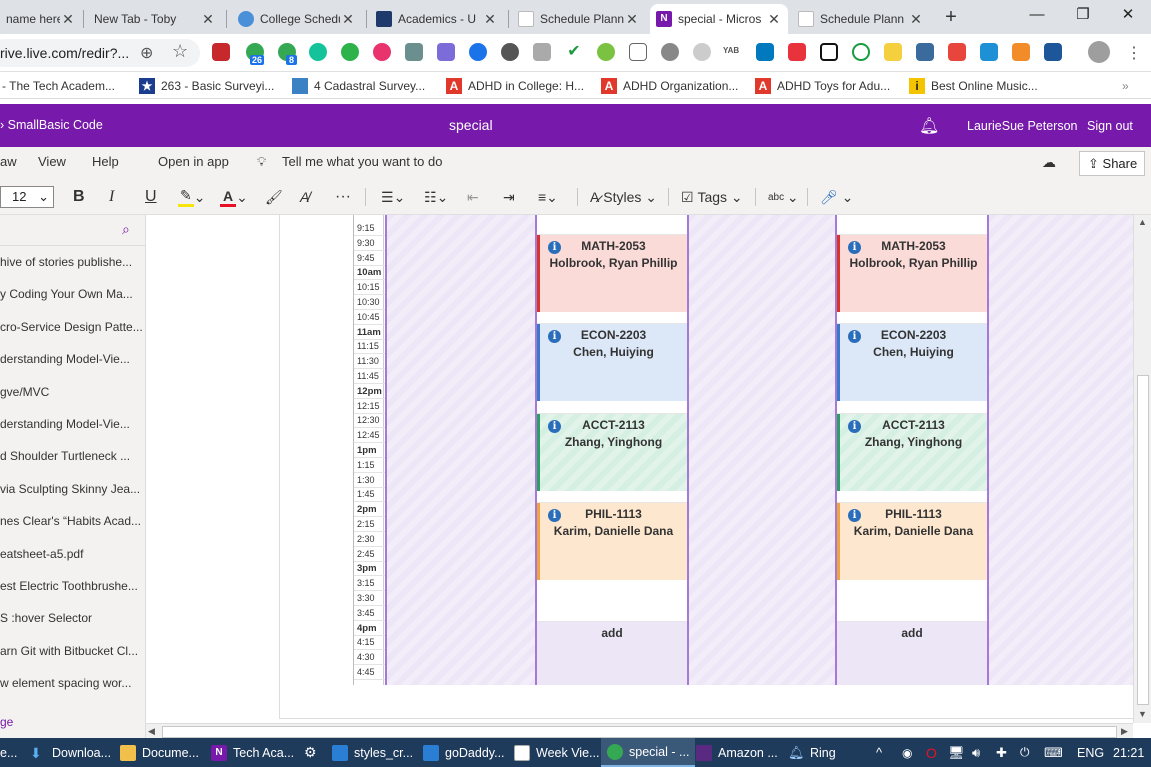 Image resolution: width=1151 pixels, height=767 pixels. What do you see at coordinates (72, 618) in the screenshot?
I see `page-list-item: S :hover Selector` at bounding box center [72, 618].